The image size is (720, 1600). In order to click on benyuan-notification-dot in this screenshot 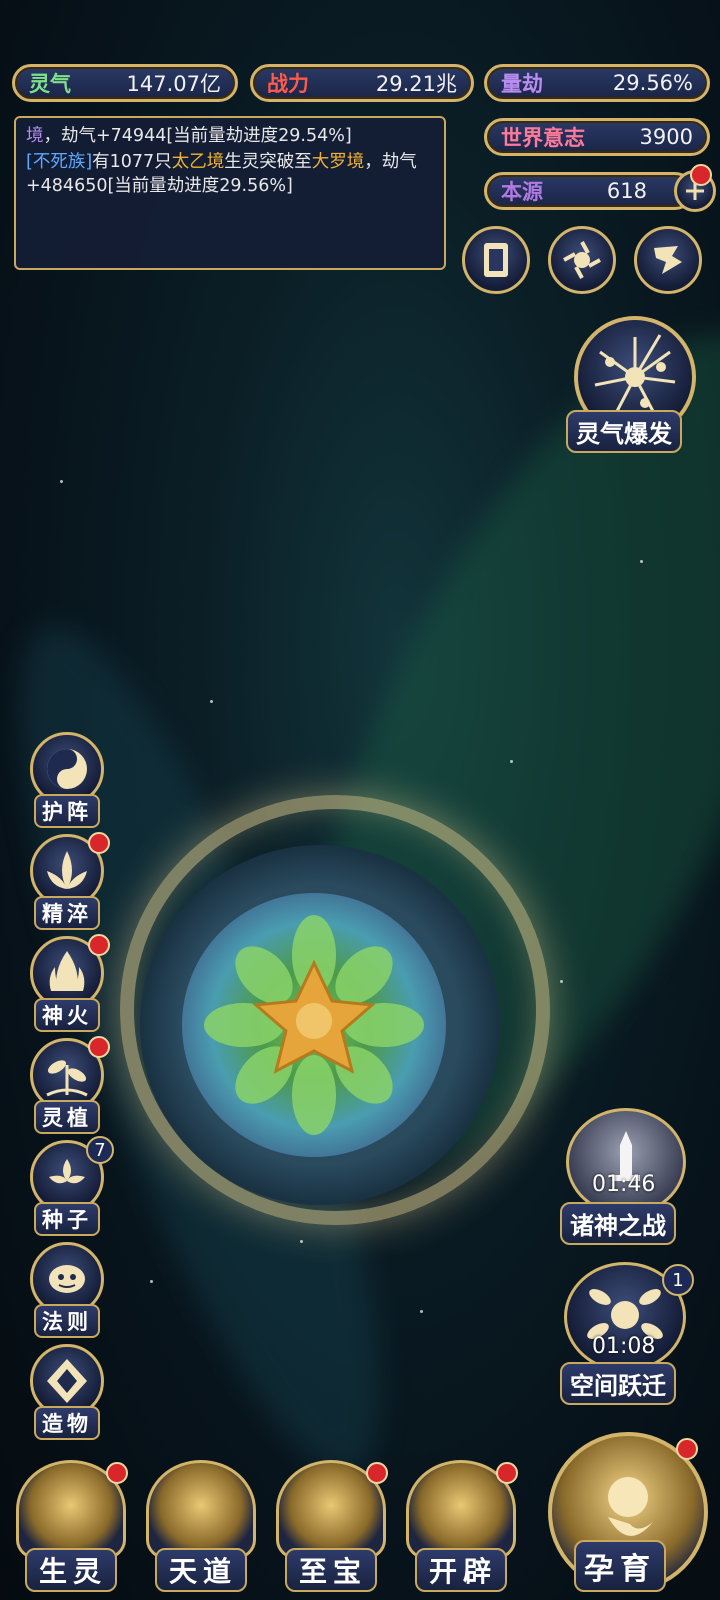, I will do `click(701, 175)`.